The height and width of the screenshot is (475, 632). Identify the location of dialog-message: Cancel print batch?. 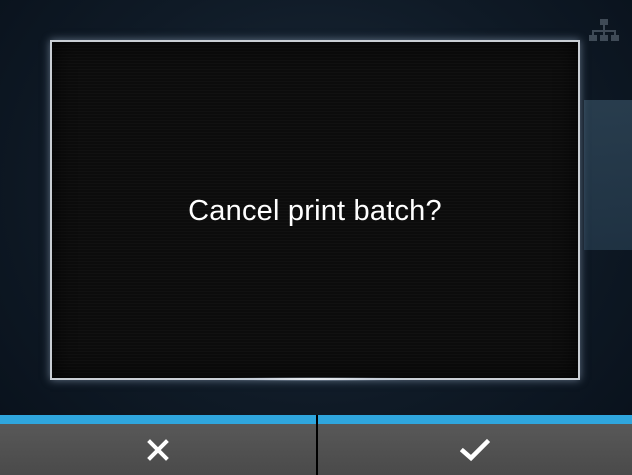
(315, 211).